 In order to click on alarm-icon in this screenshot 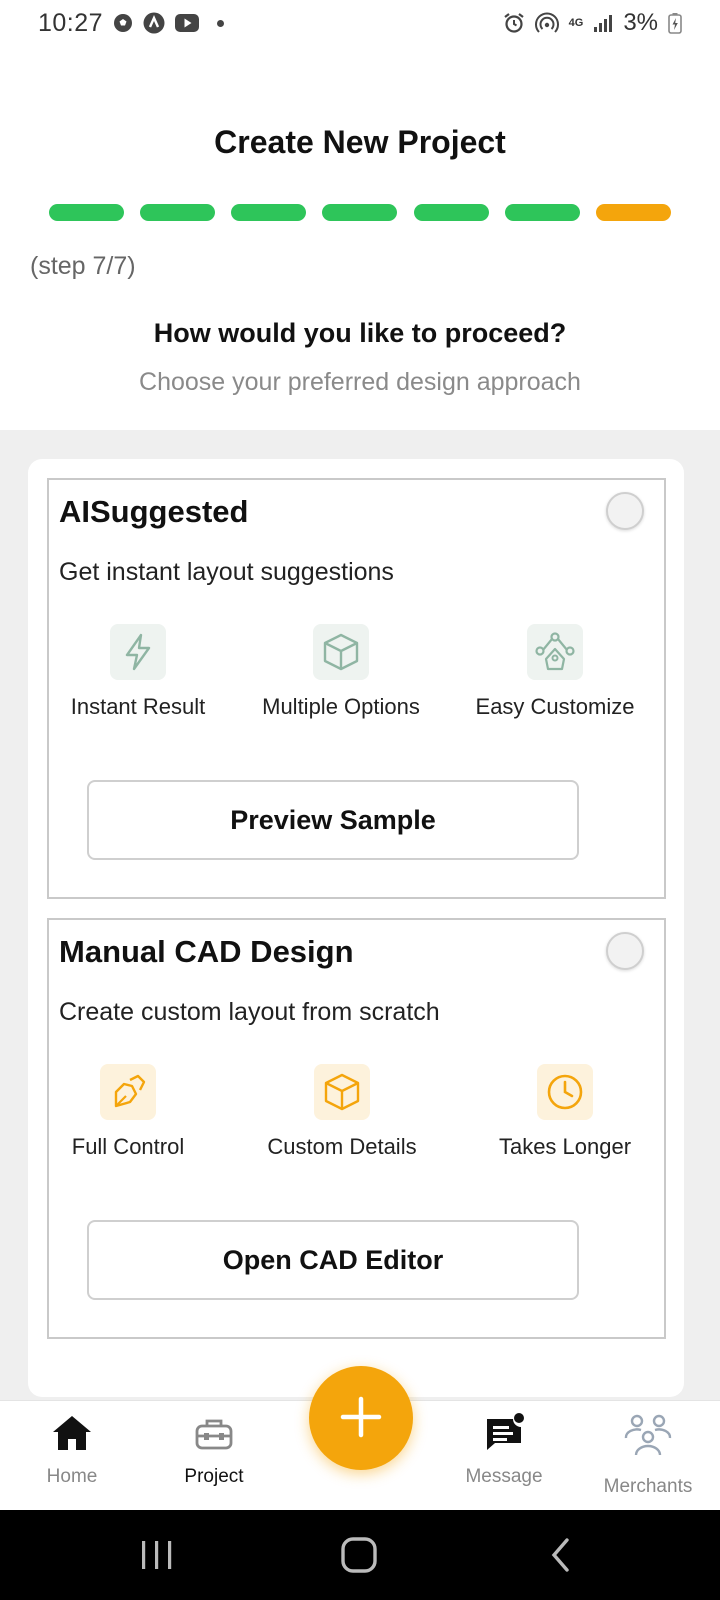, I will do `click(514, 23)`.